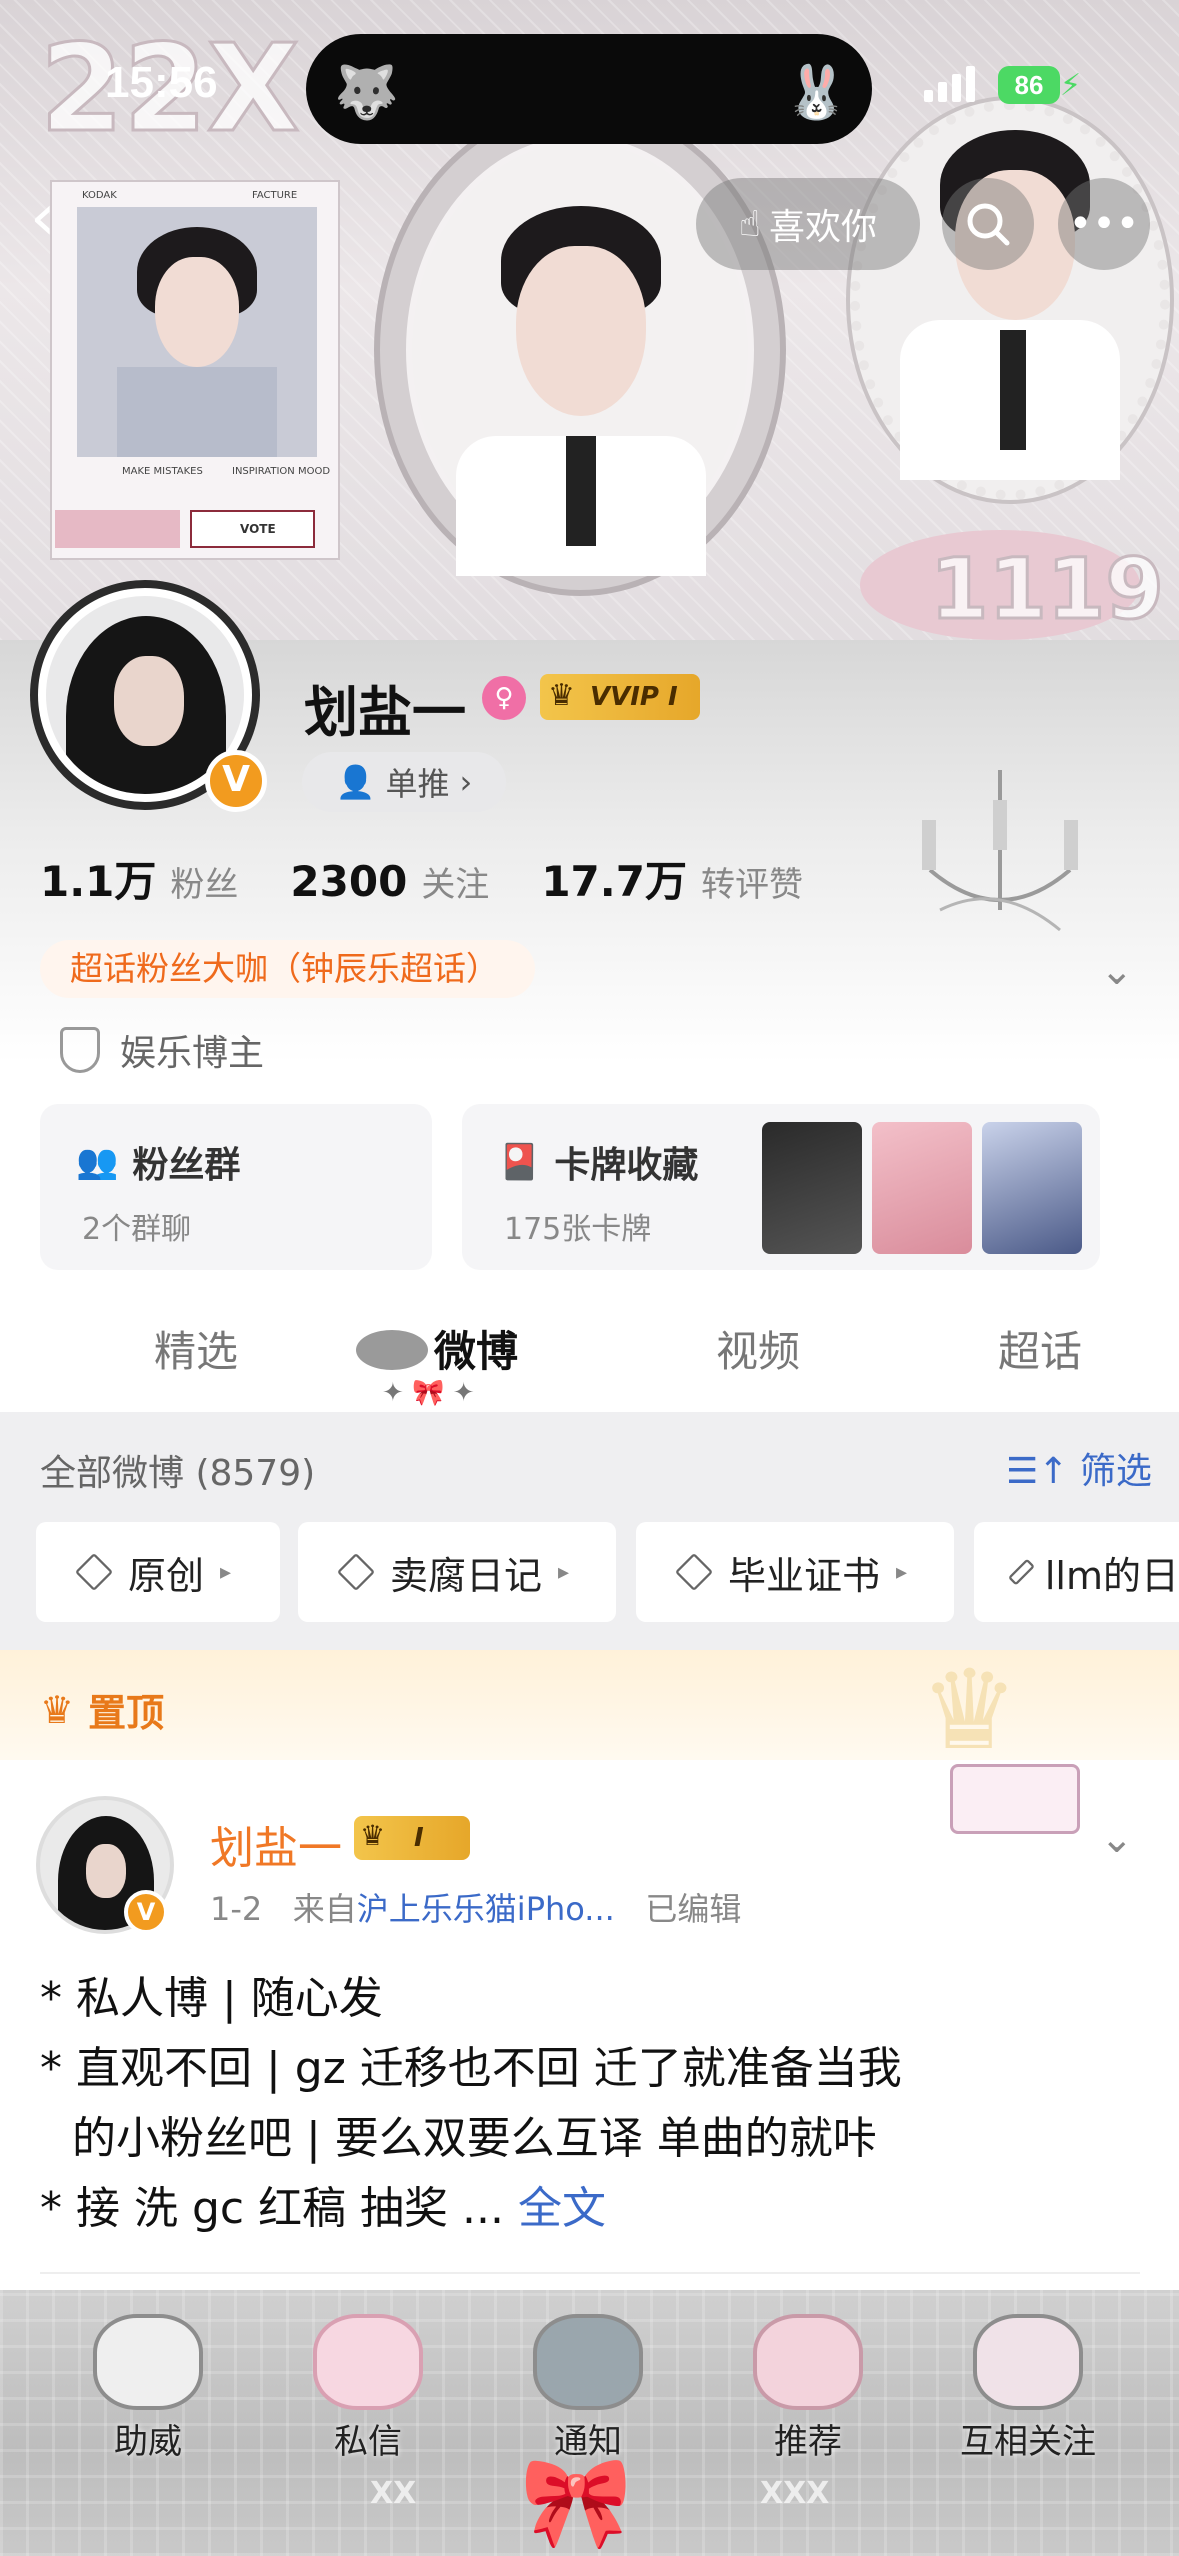  Describe the element at coordinates (1104, 224) in the screenshot. I see `more-icon: •••` at that location.